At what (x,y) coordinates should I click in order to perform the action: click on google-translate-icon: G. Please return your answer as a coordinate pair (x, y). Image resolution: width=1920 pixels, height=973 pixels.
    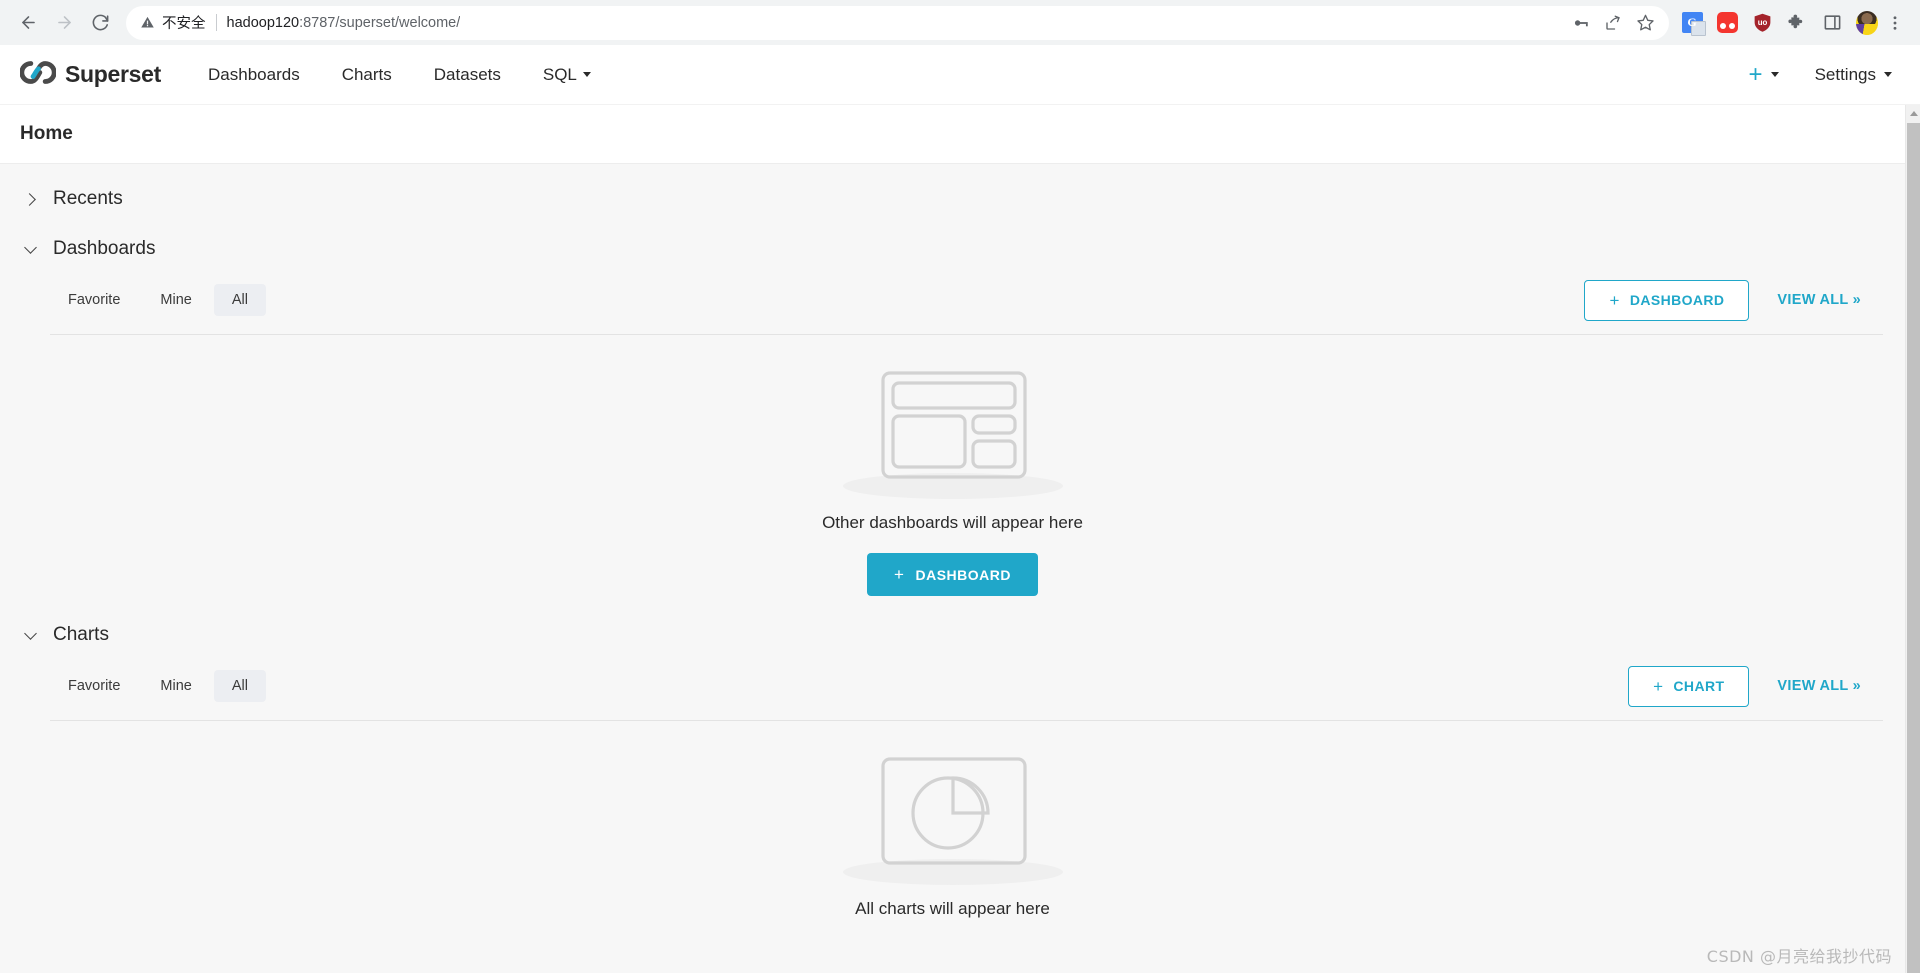
    Looking at the image, I should click on (1693, 24).